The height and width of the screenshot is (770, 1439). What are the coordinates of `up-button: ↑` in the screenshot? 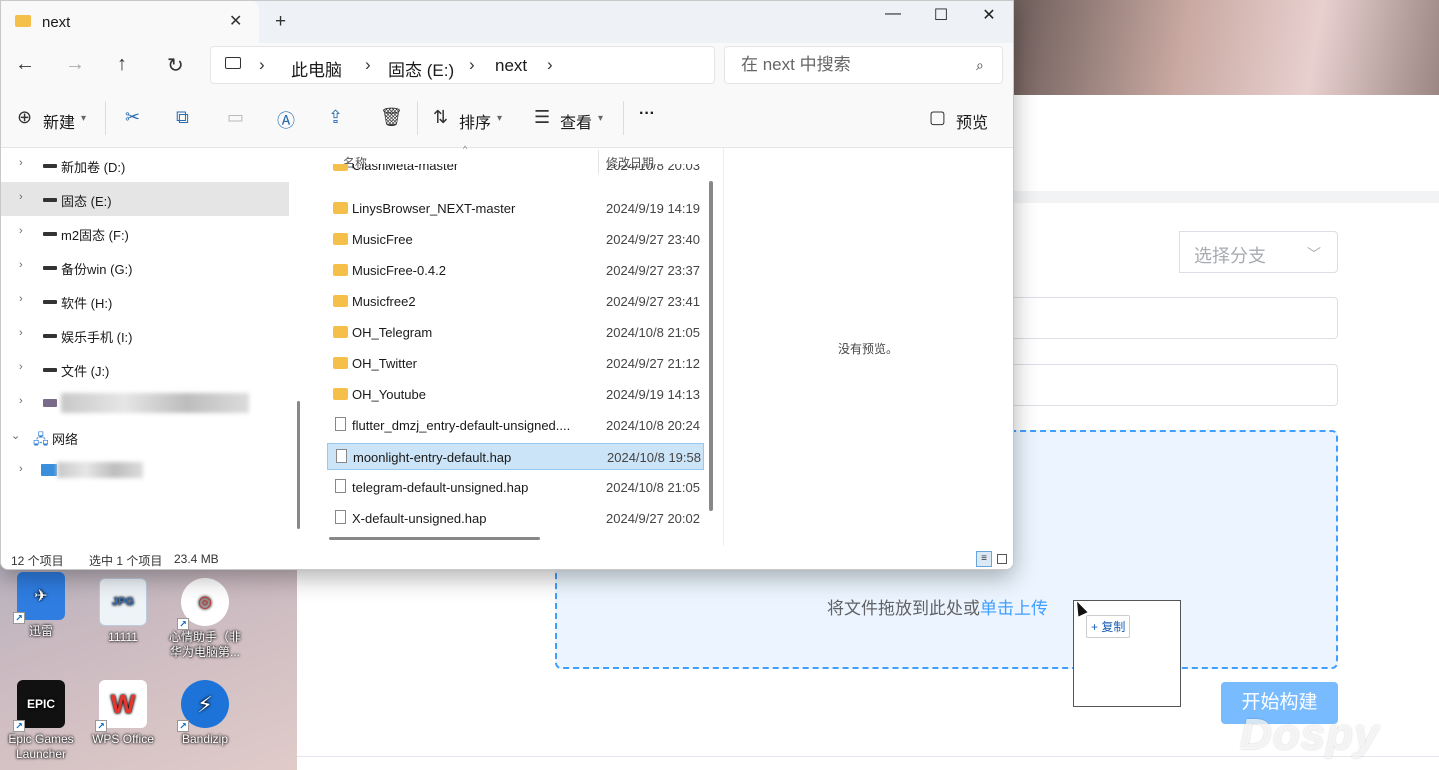 It's located at (122, 64).